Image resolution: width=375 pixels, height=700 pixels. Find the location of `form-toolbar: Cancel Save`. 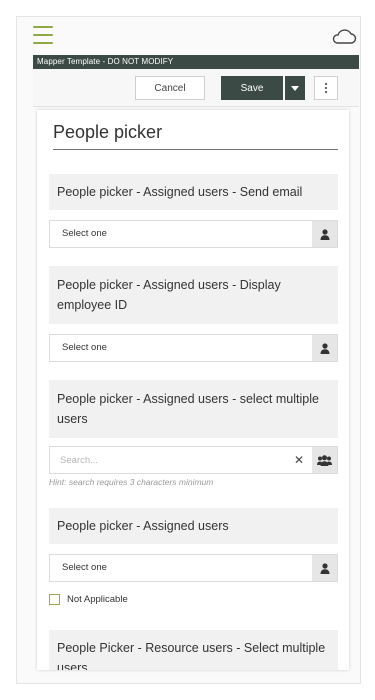

form-toolbar: Cancel Save is located at coordinates (196, 88).